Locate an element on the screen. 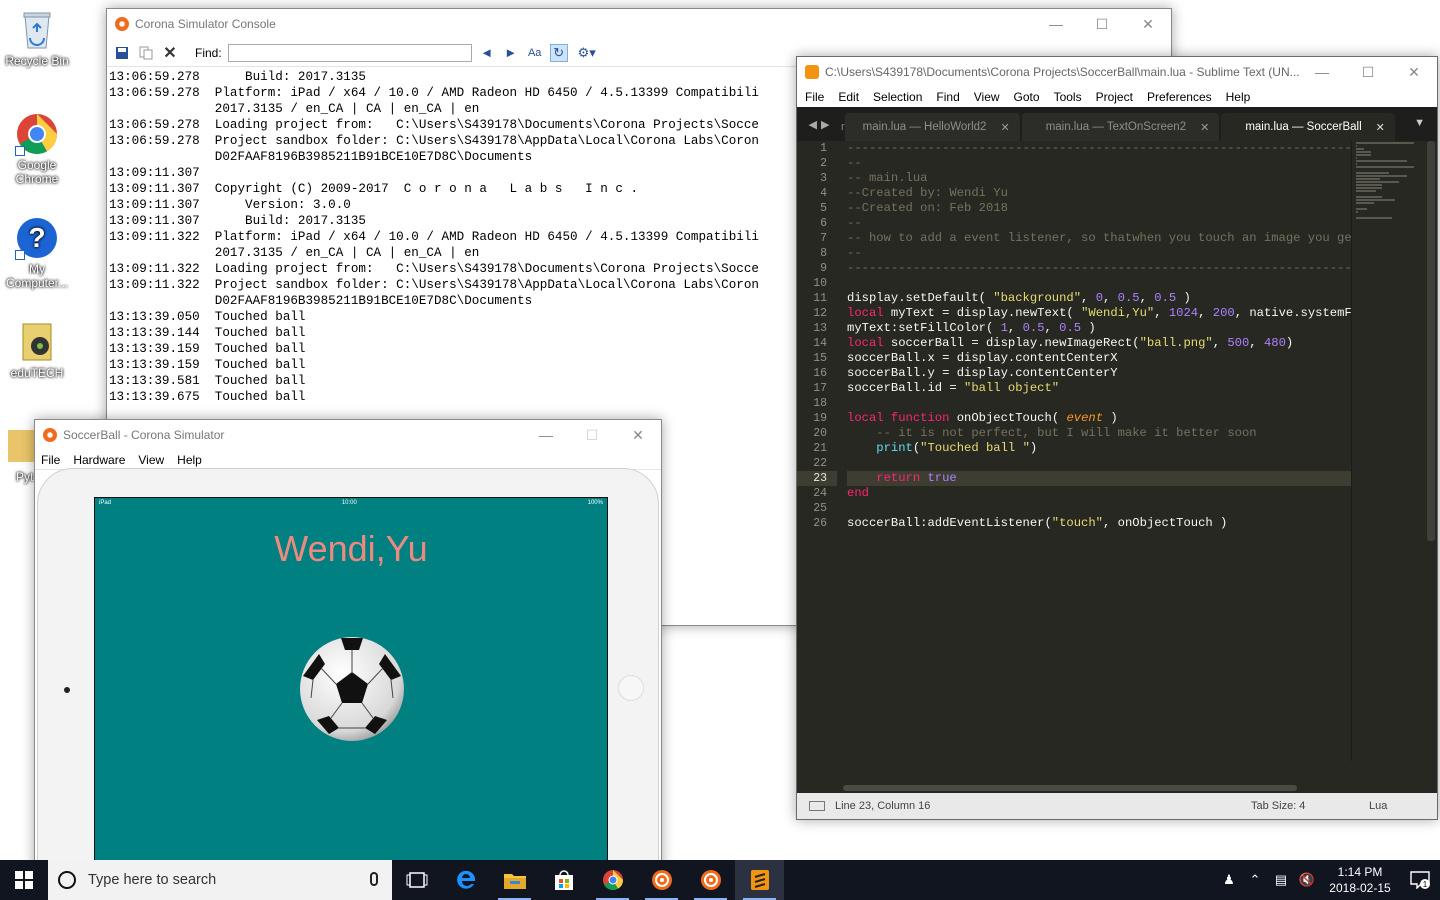  tab-helloworld2: main.lua — HelloWorld2 ✕ is located at coordinates (932, 127).